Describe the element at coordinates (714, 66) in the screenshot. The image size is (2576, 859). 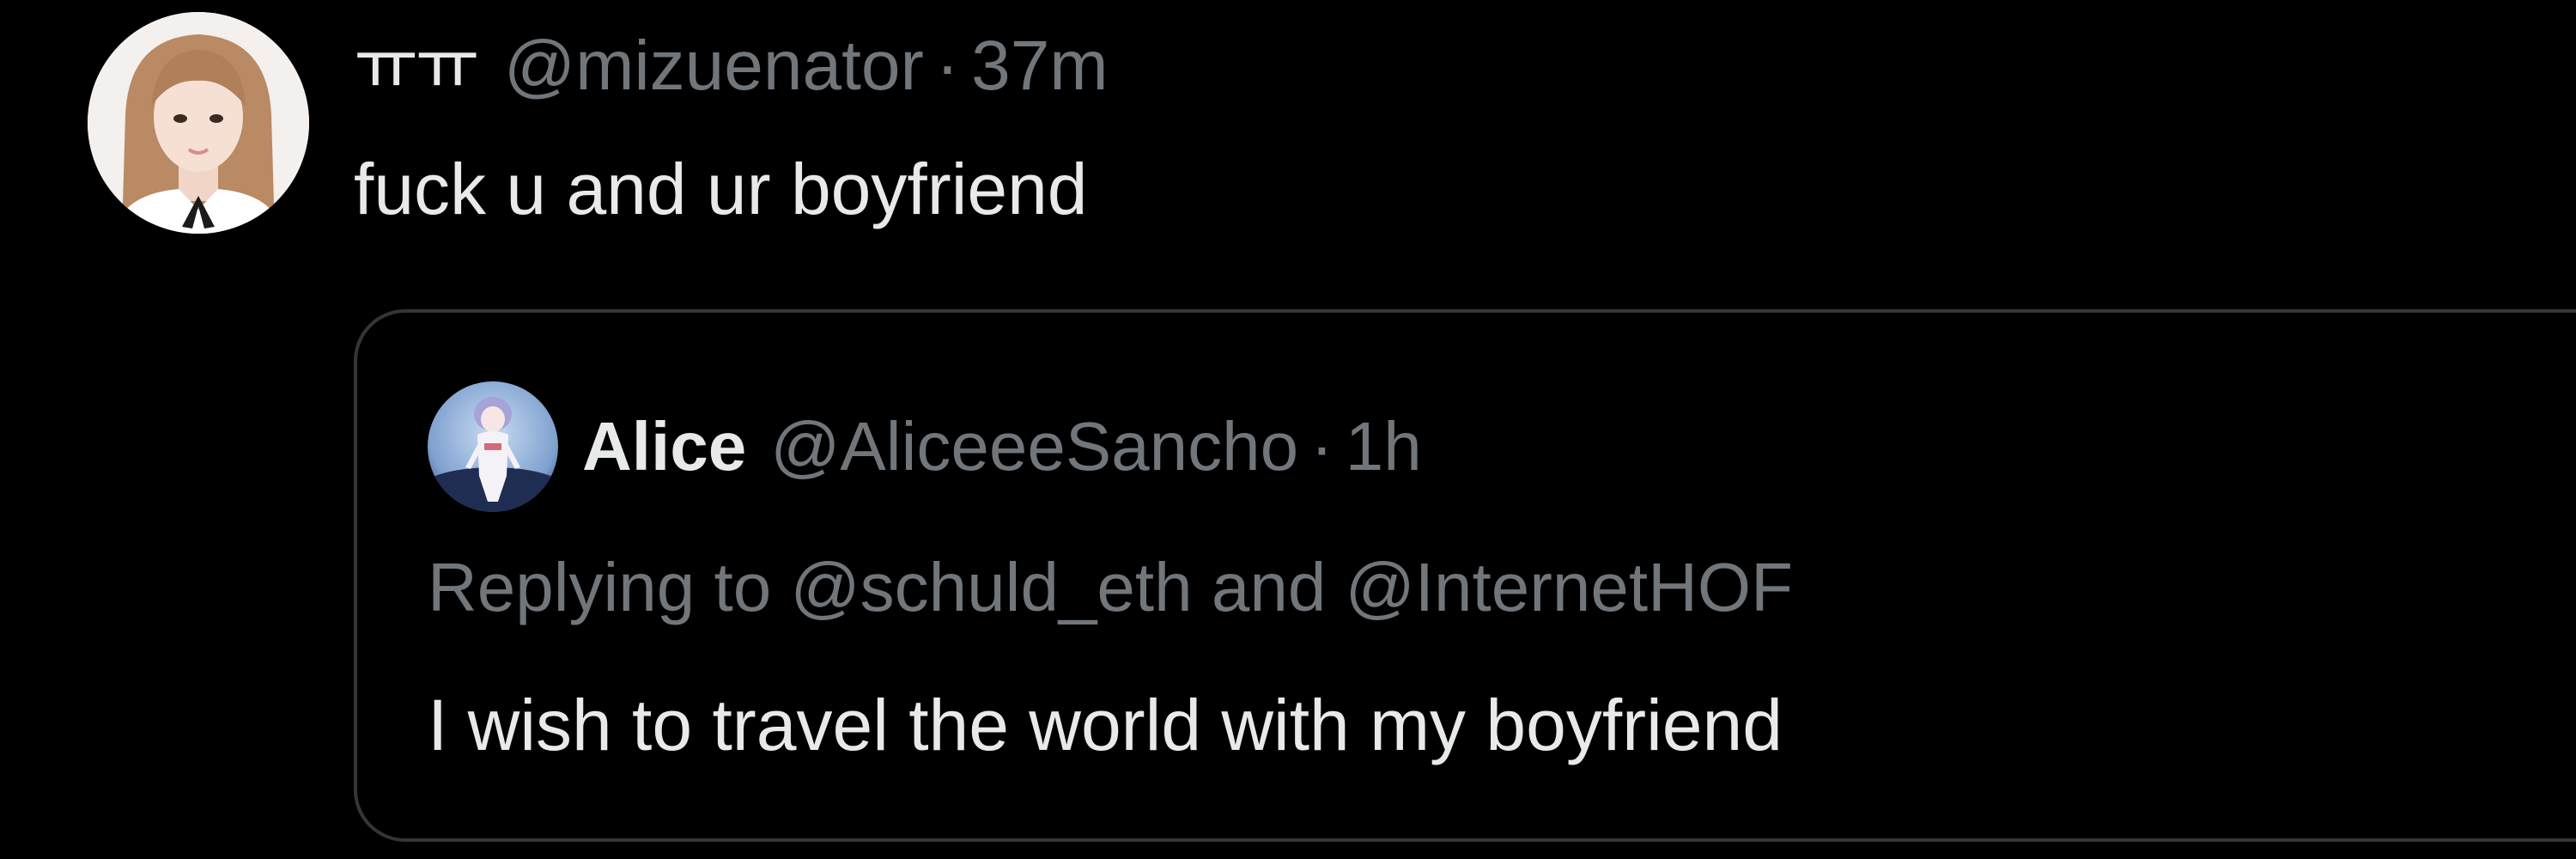
I see `user-handle: @mizuenator` at that location.